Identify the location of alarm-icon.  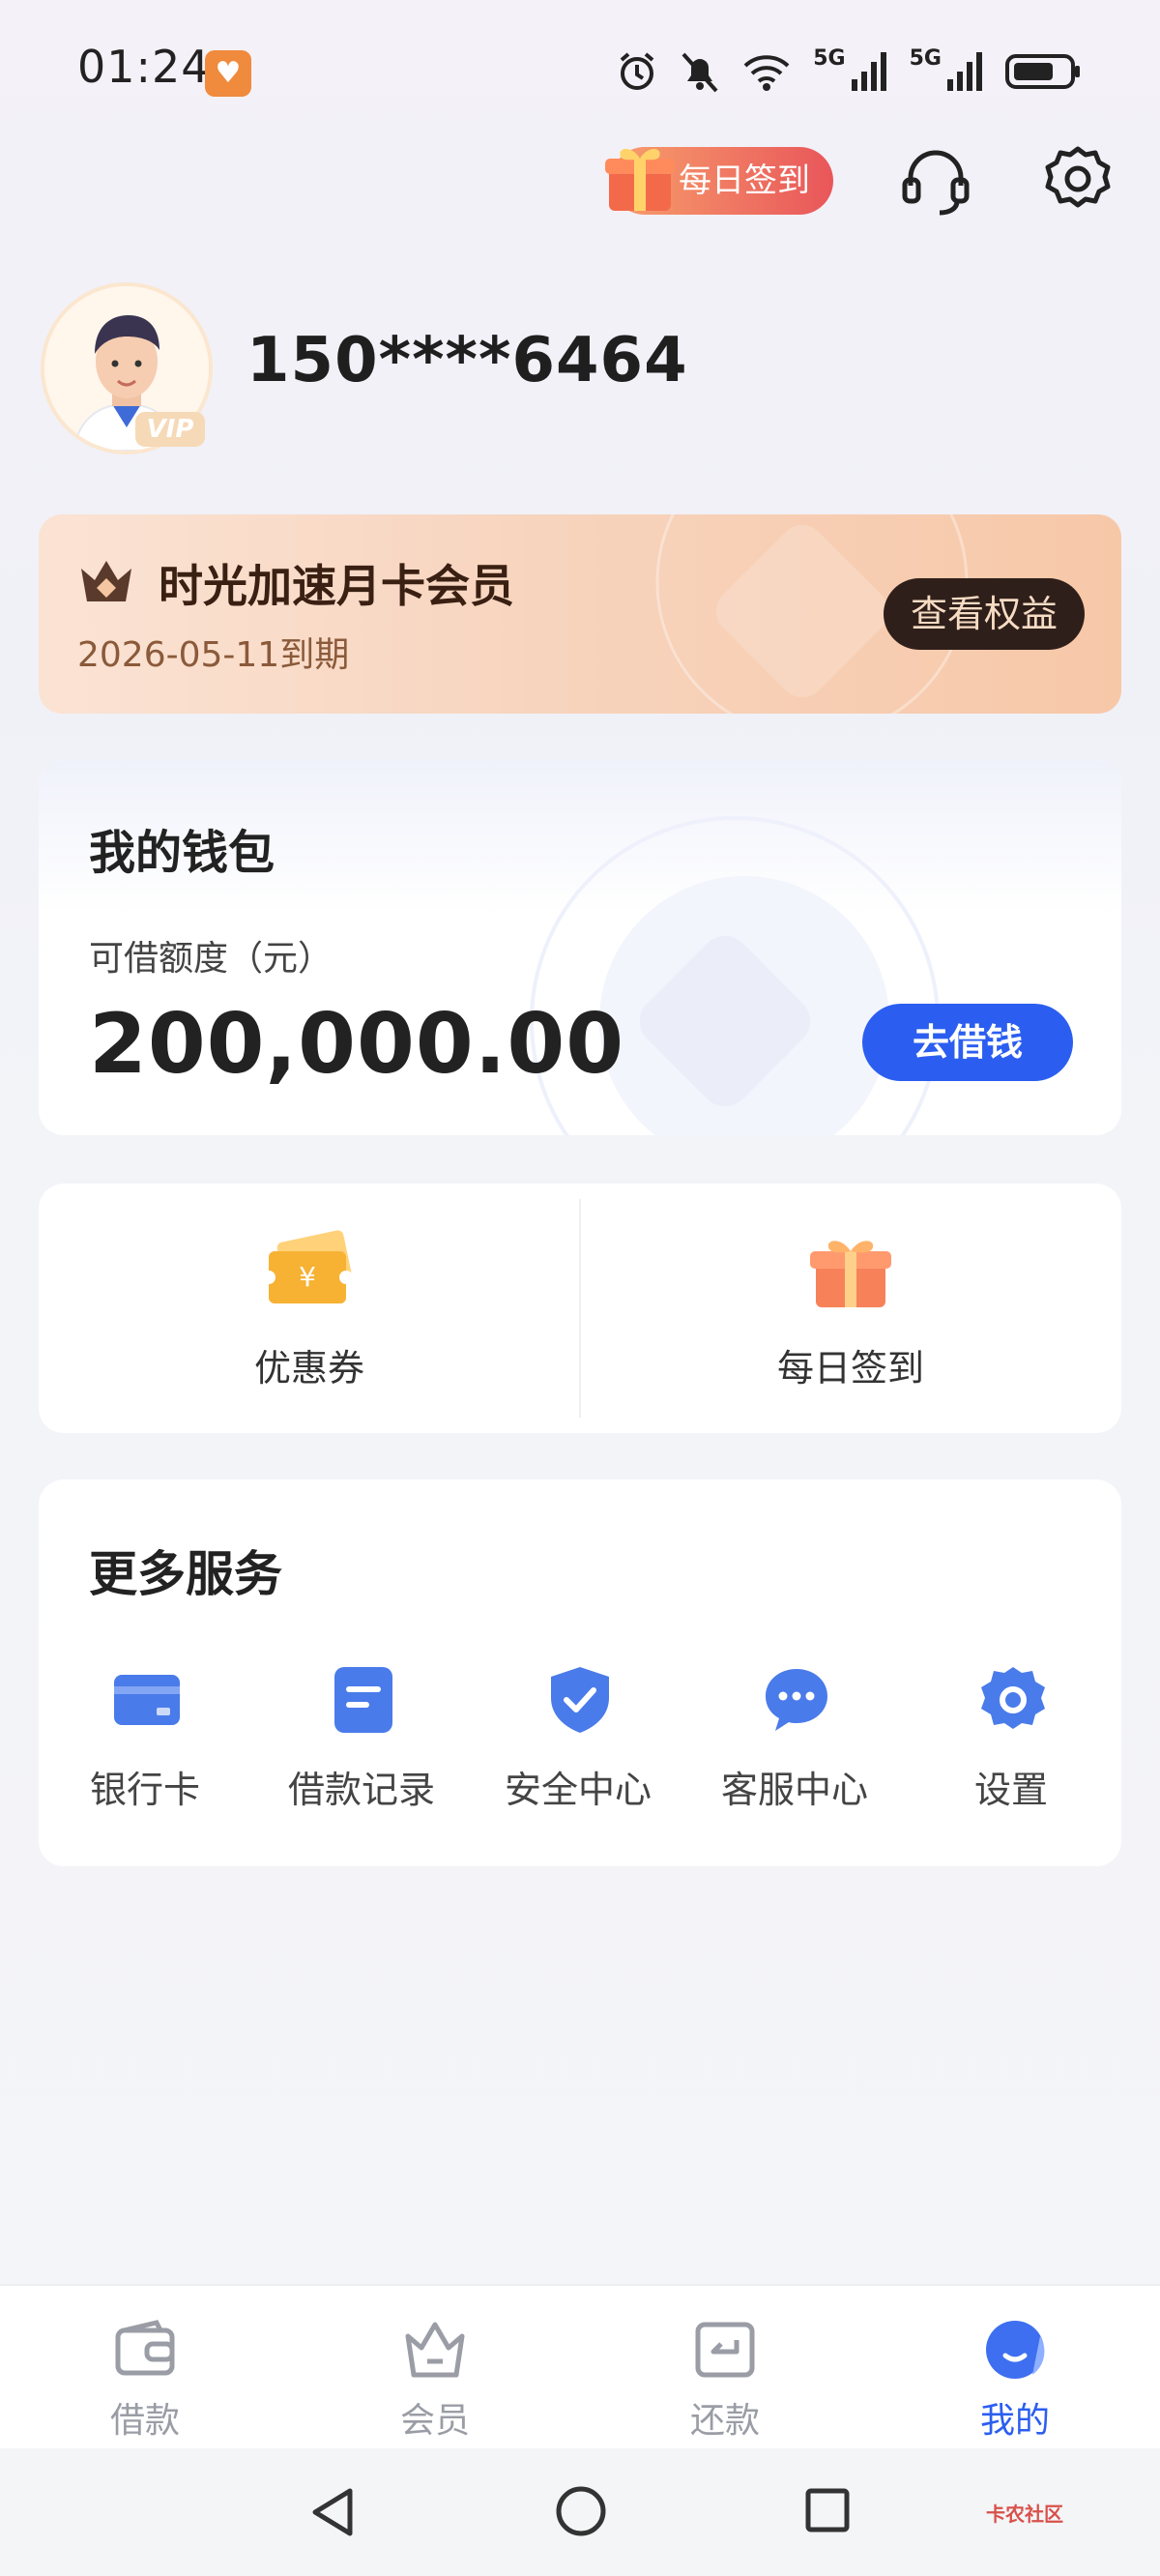
(637, 71).